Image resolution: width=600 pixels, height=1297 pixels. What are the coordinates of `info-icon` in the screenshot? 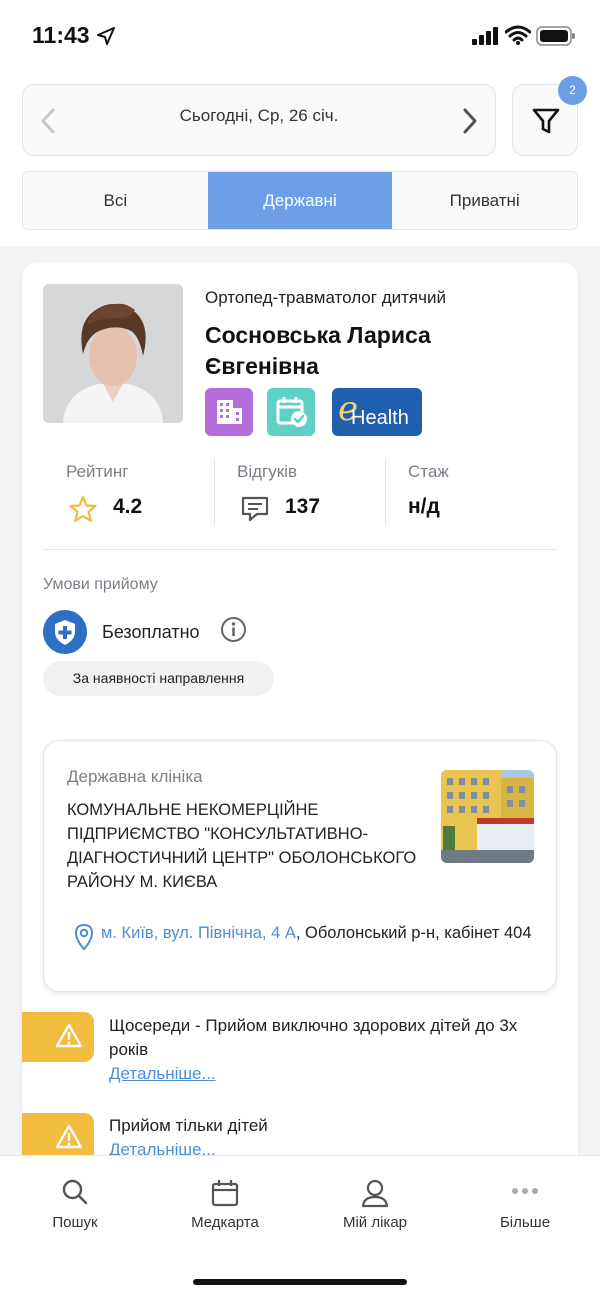 It's located at (233, 629).